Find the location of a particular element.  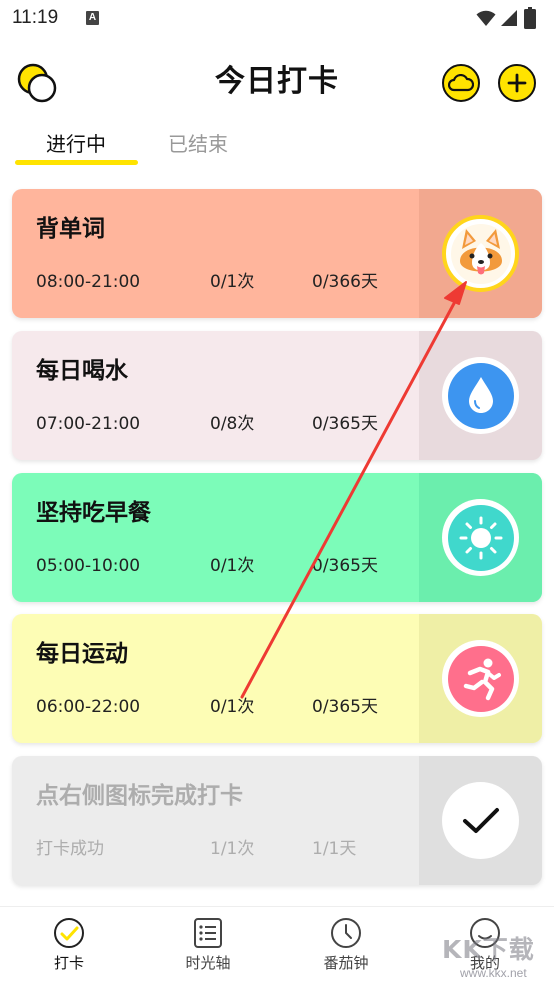

checkin-card-drink-water: 每日喝水 07:00-21:00 0/8次 0/365天 is located at coordinates (277, 395).